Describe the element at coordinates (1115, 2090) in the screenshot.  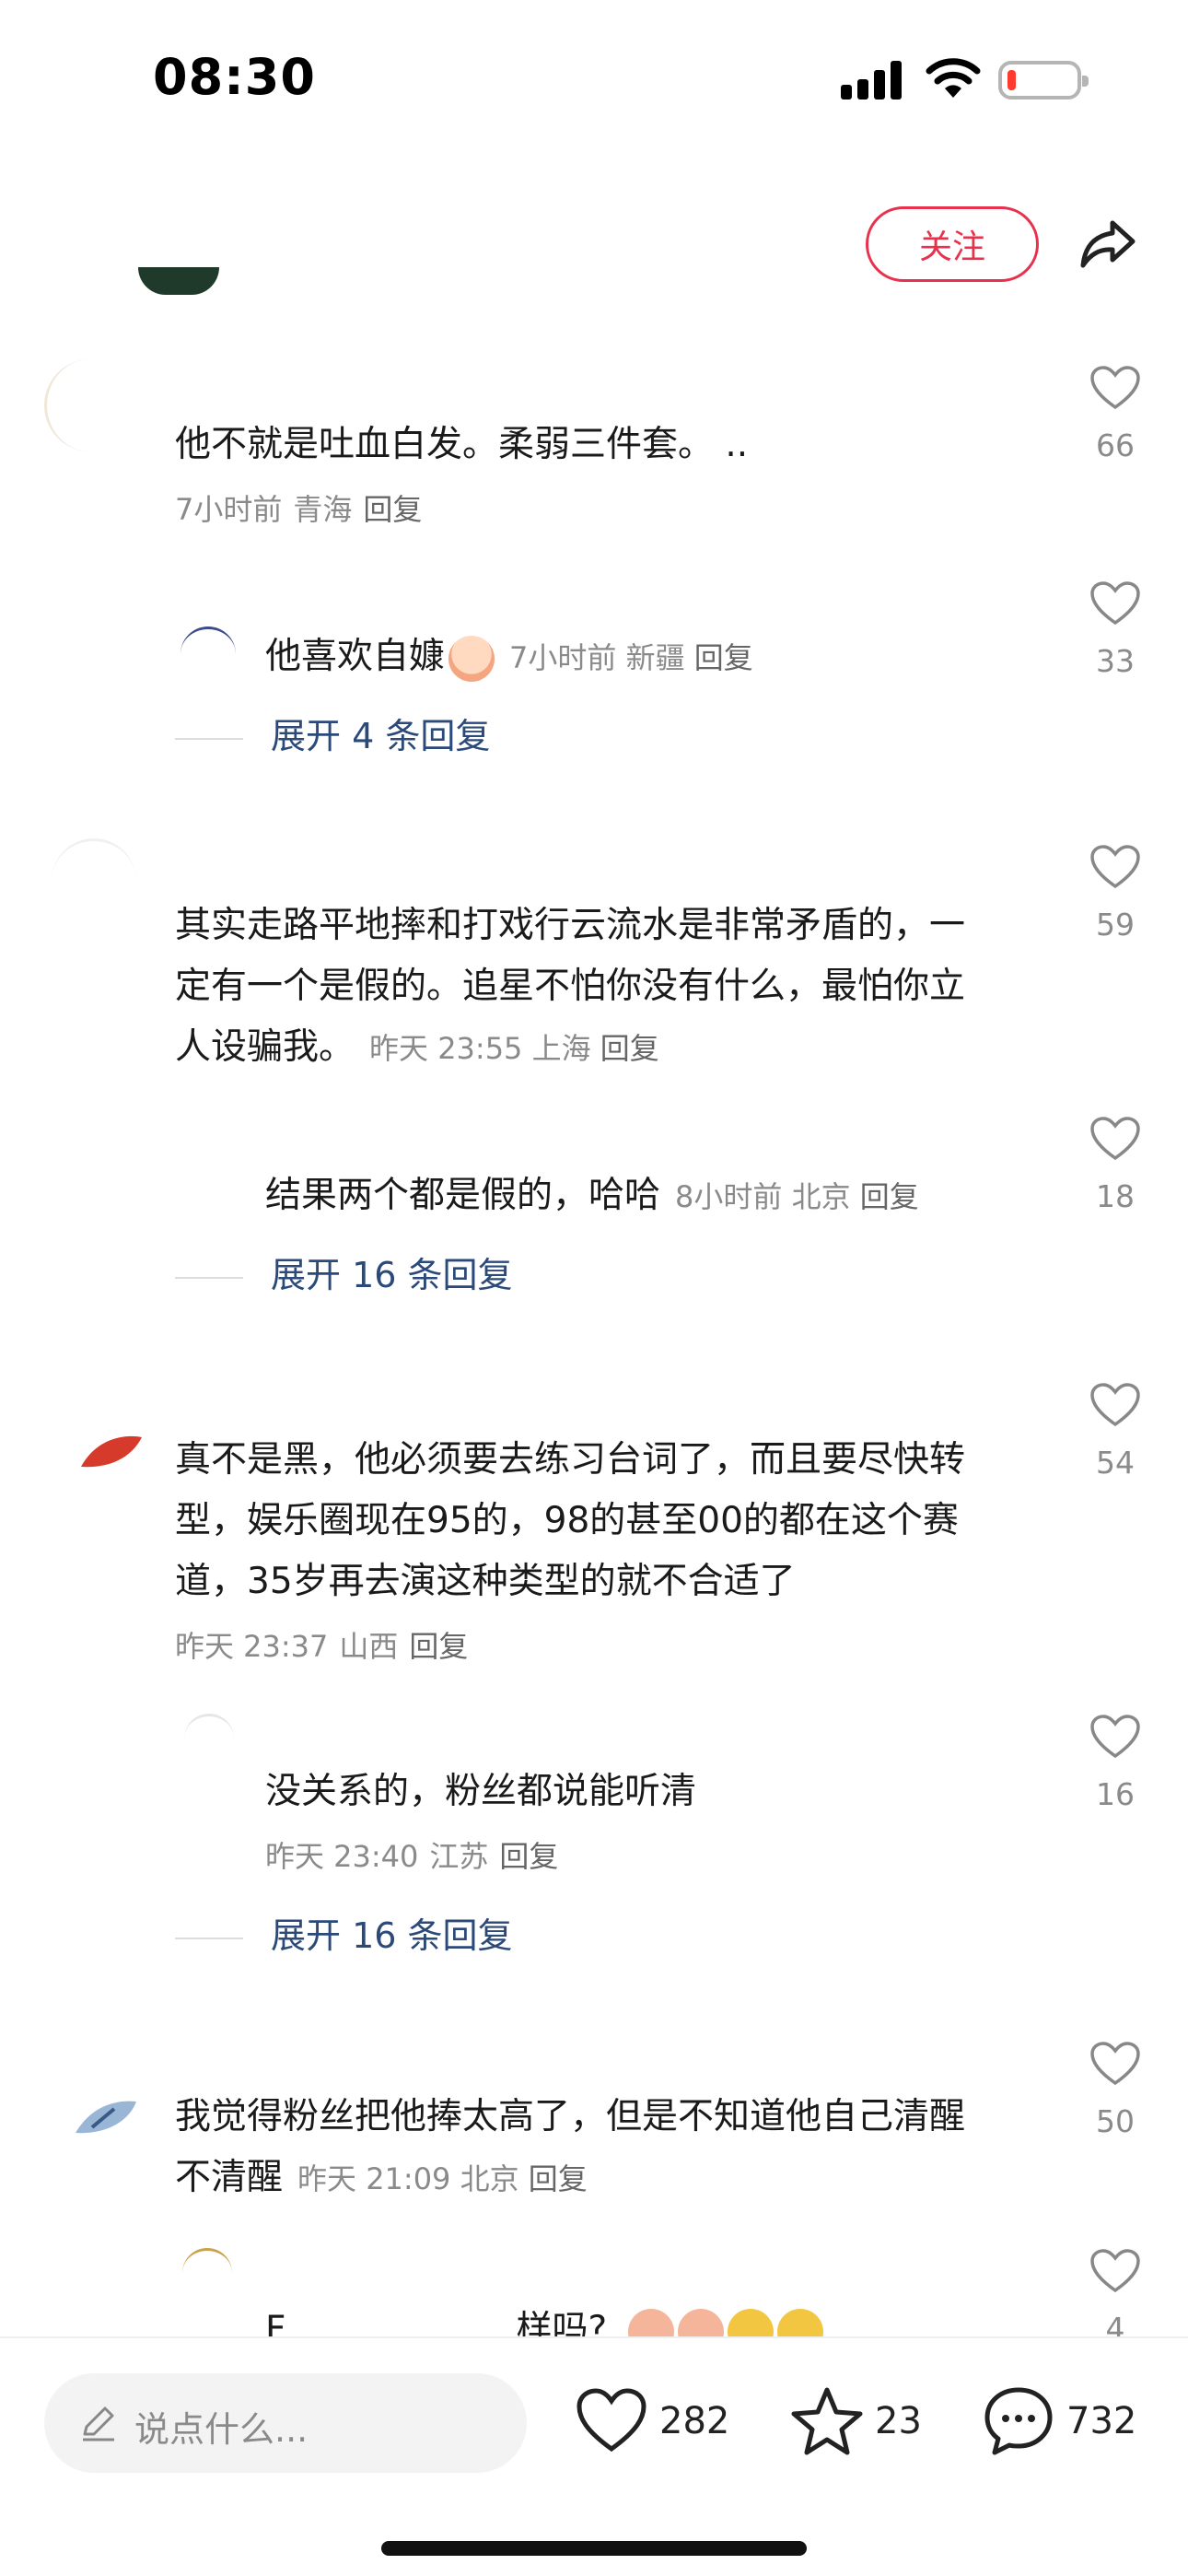
I see `like-button: 50` at that location.